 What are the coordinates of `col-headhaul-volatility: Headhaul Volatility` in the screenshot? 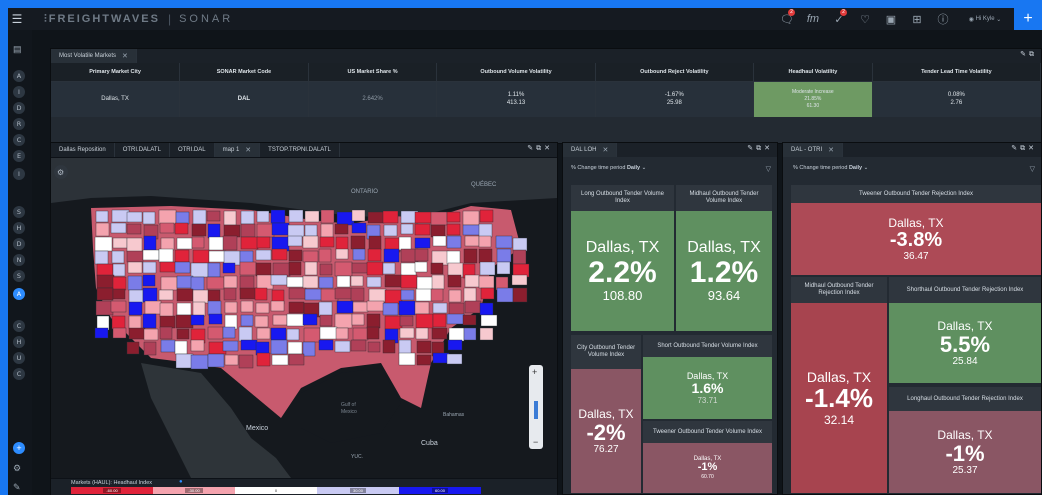 It's located at (813, 72).